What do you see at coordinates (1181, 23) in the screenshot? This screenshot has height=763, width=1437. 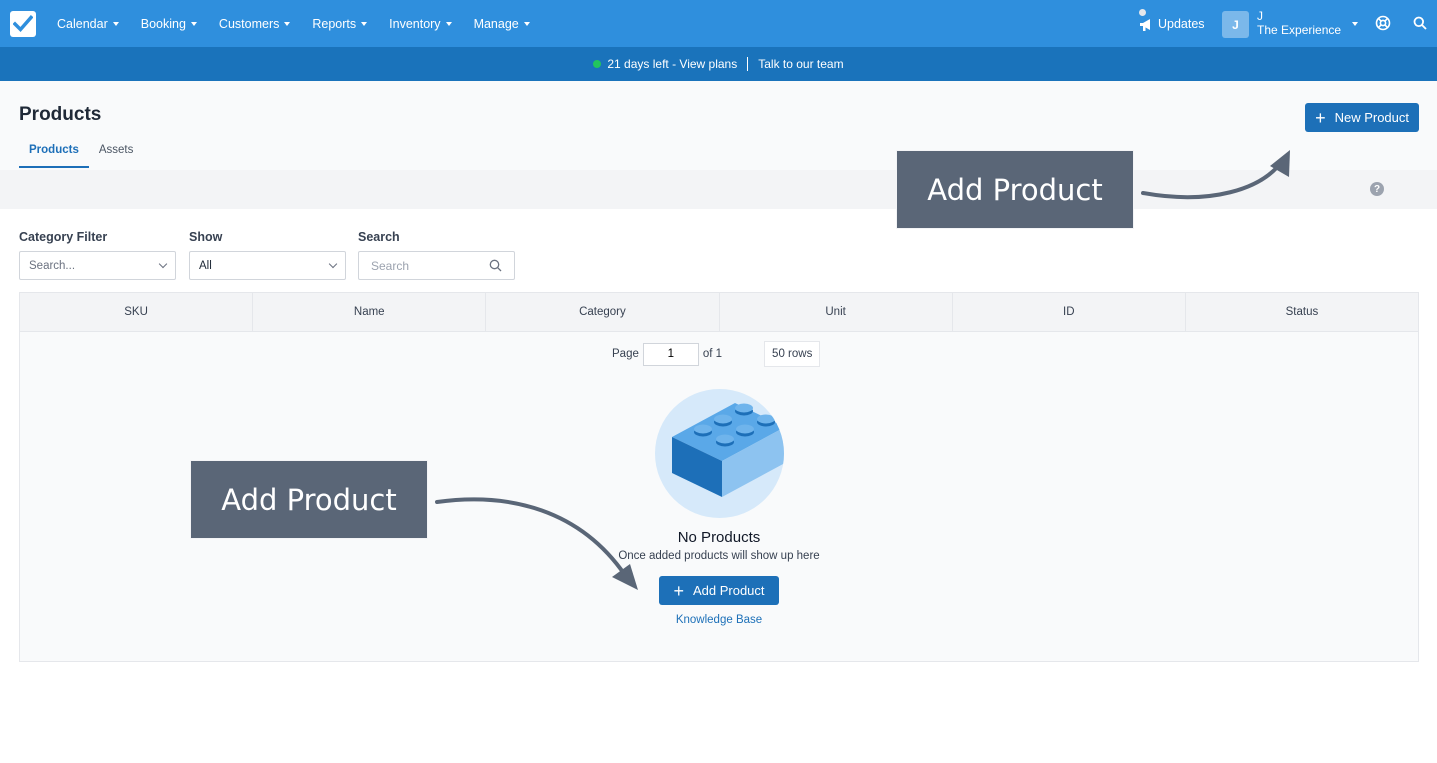 I see `updates-label: Updates` at bounding box center [1181, 23].